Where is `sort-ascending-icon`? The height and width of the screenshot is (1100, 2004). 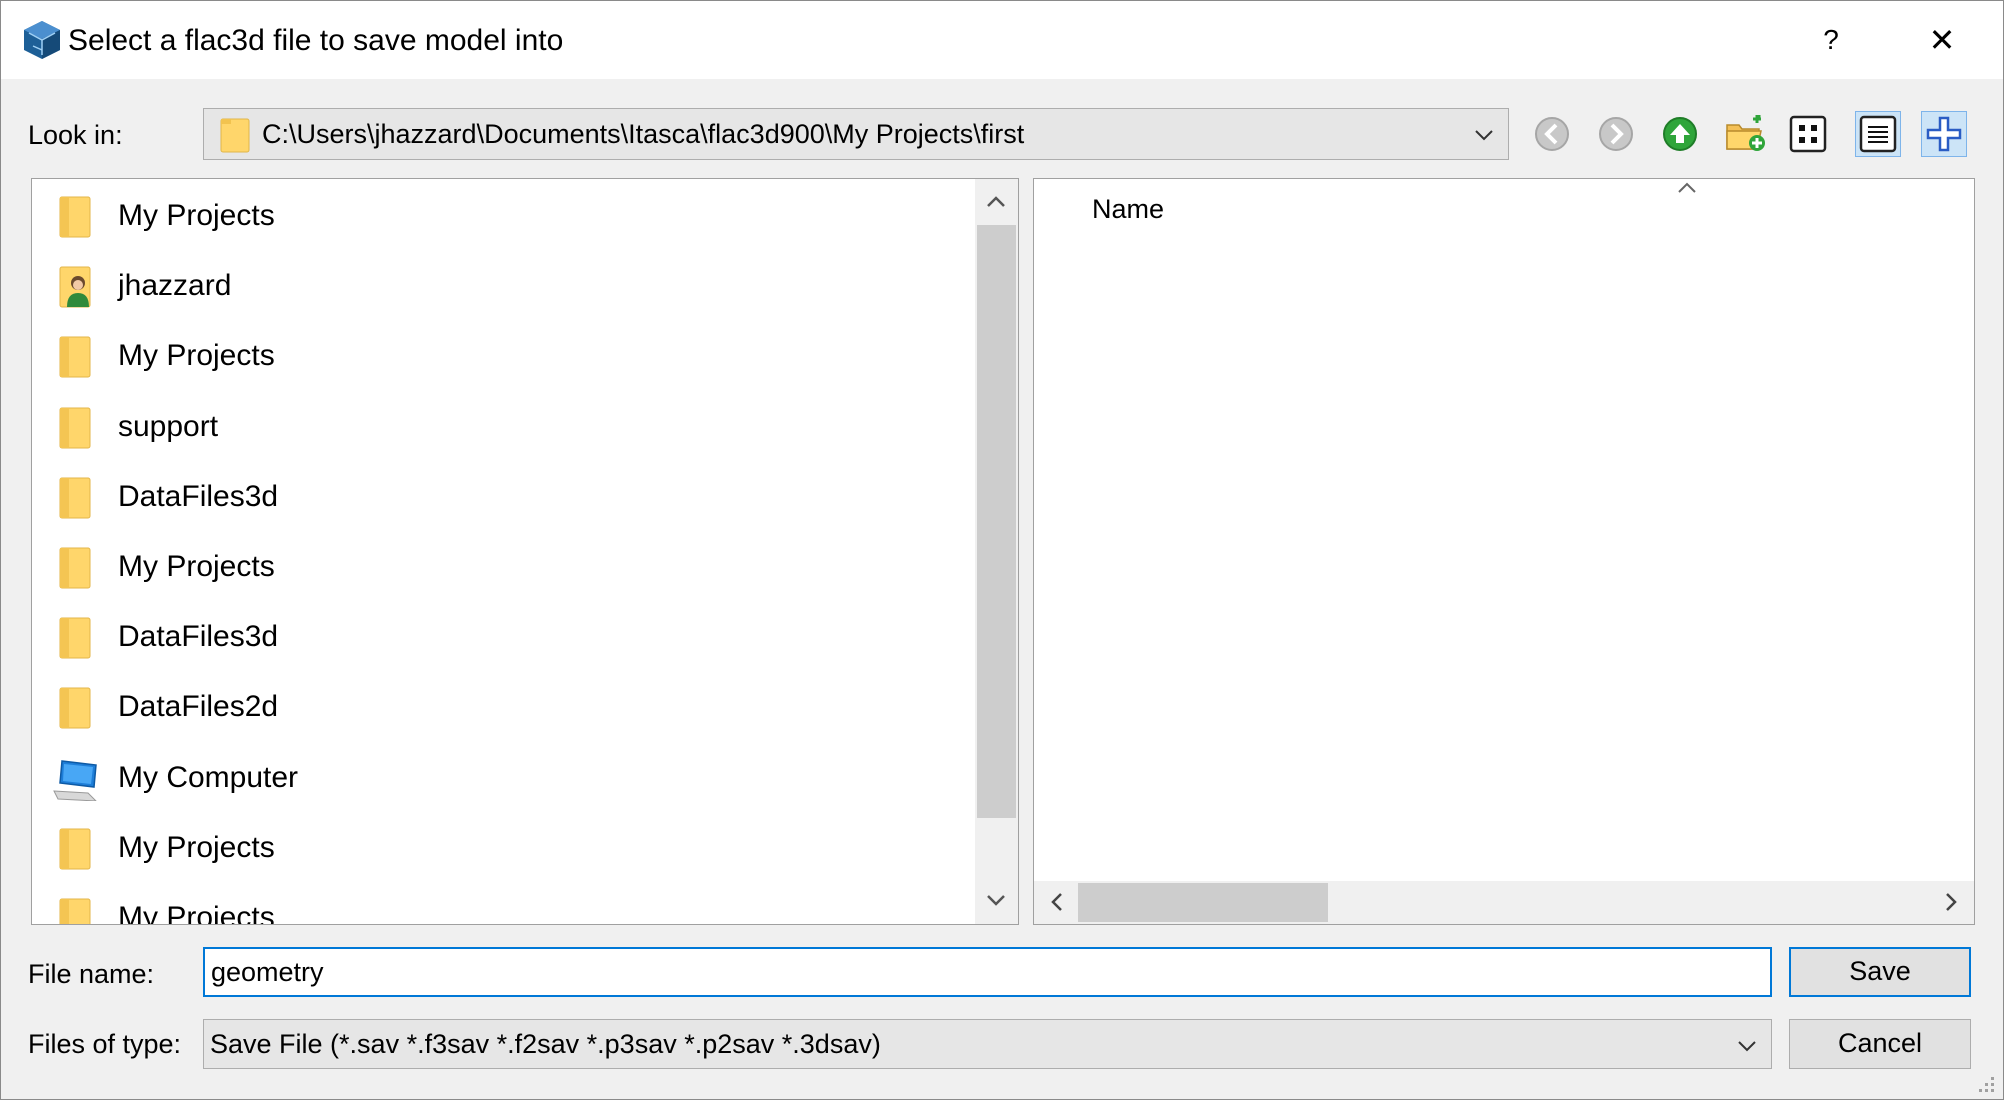 sort-ascending-icon is located at coordinates (1687, 187).